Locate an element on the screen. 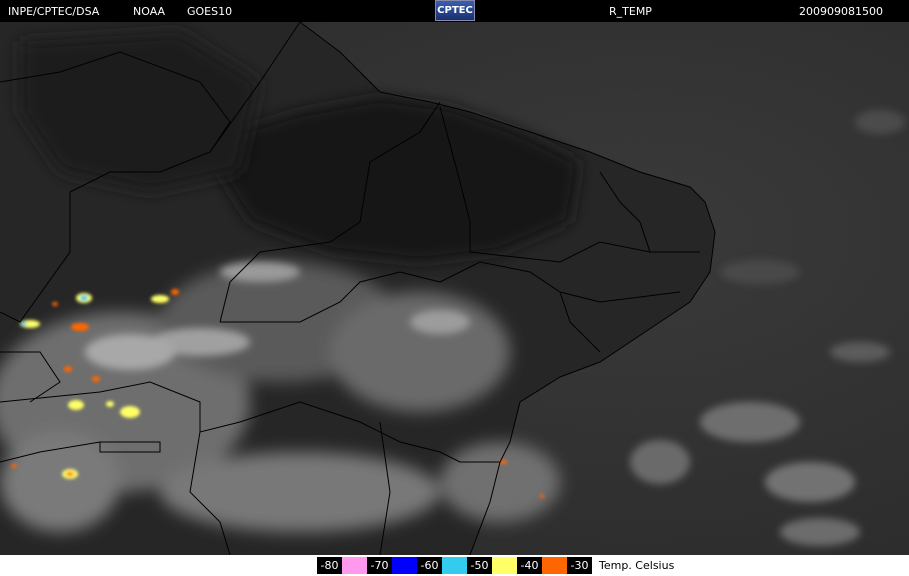  satellite-label: GOES10 is located at coordinates (210, 11).